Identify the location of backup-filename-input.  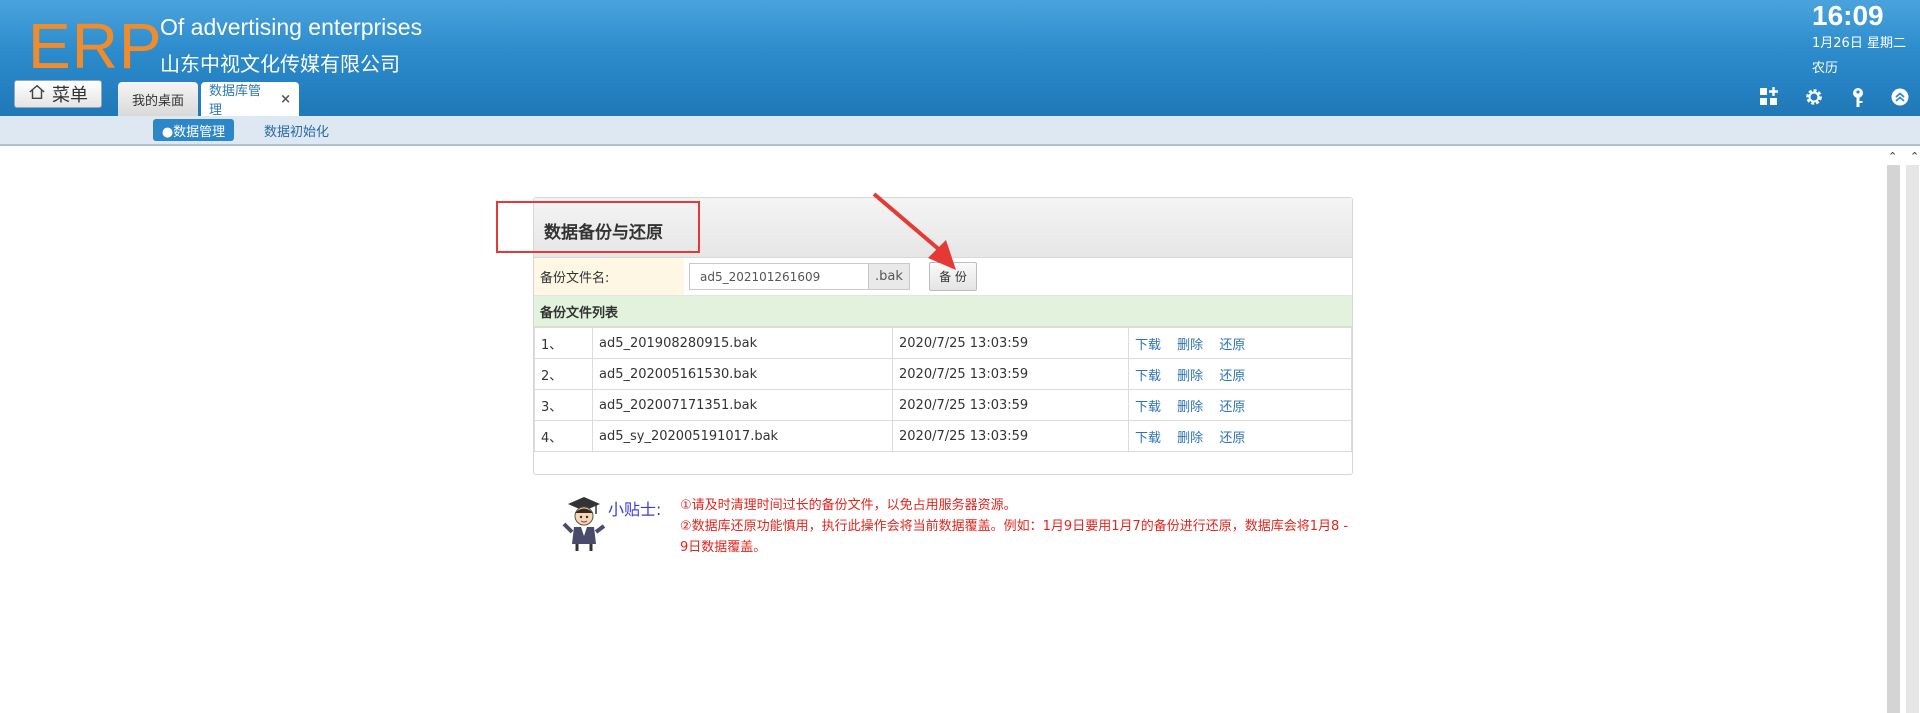
(779, 276).